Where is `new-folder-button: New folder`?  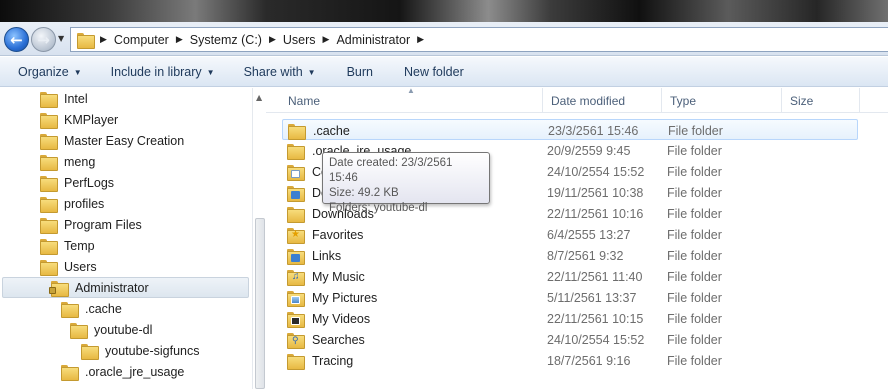 new-folder-button: New folder is located at coordinates (427, 72).